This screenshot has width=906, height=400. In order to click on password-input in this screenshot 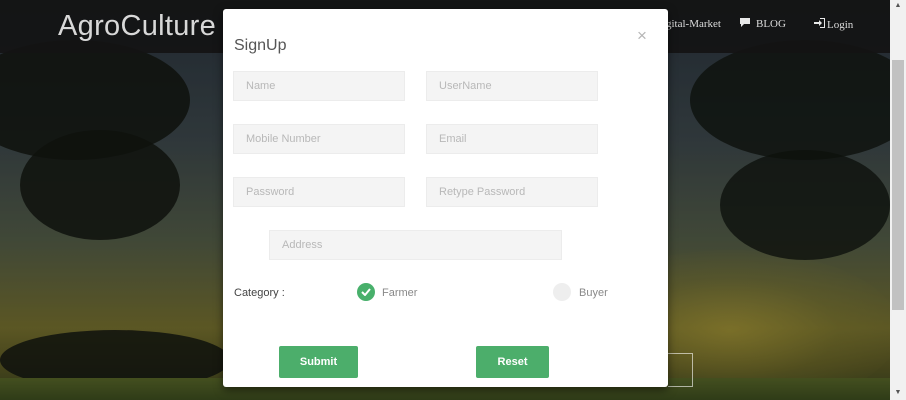, I will do `click(319, 192)`.